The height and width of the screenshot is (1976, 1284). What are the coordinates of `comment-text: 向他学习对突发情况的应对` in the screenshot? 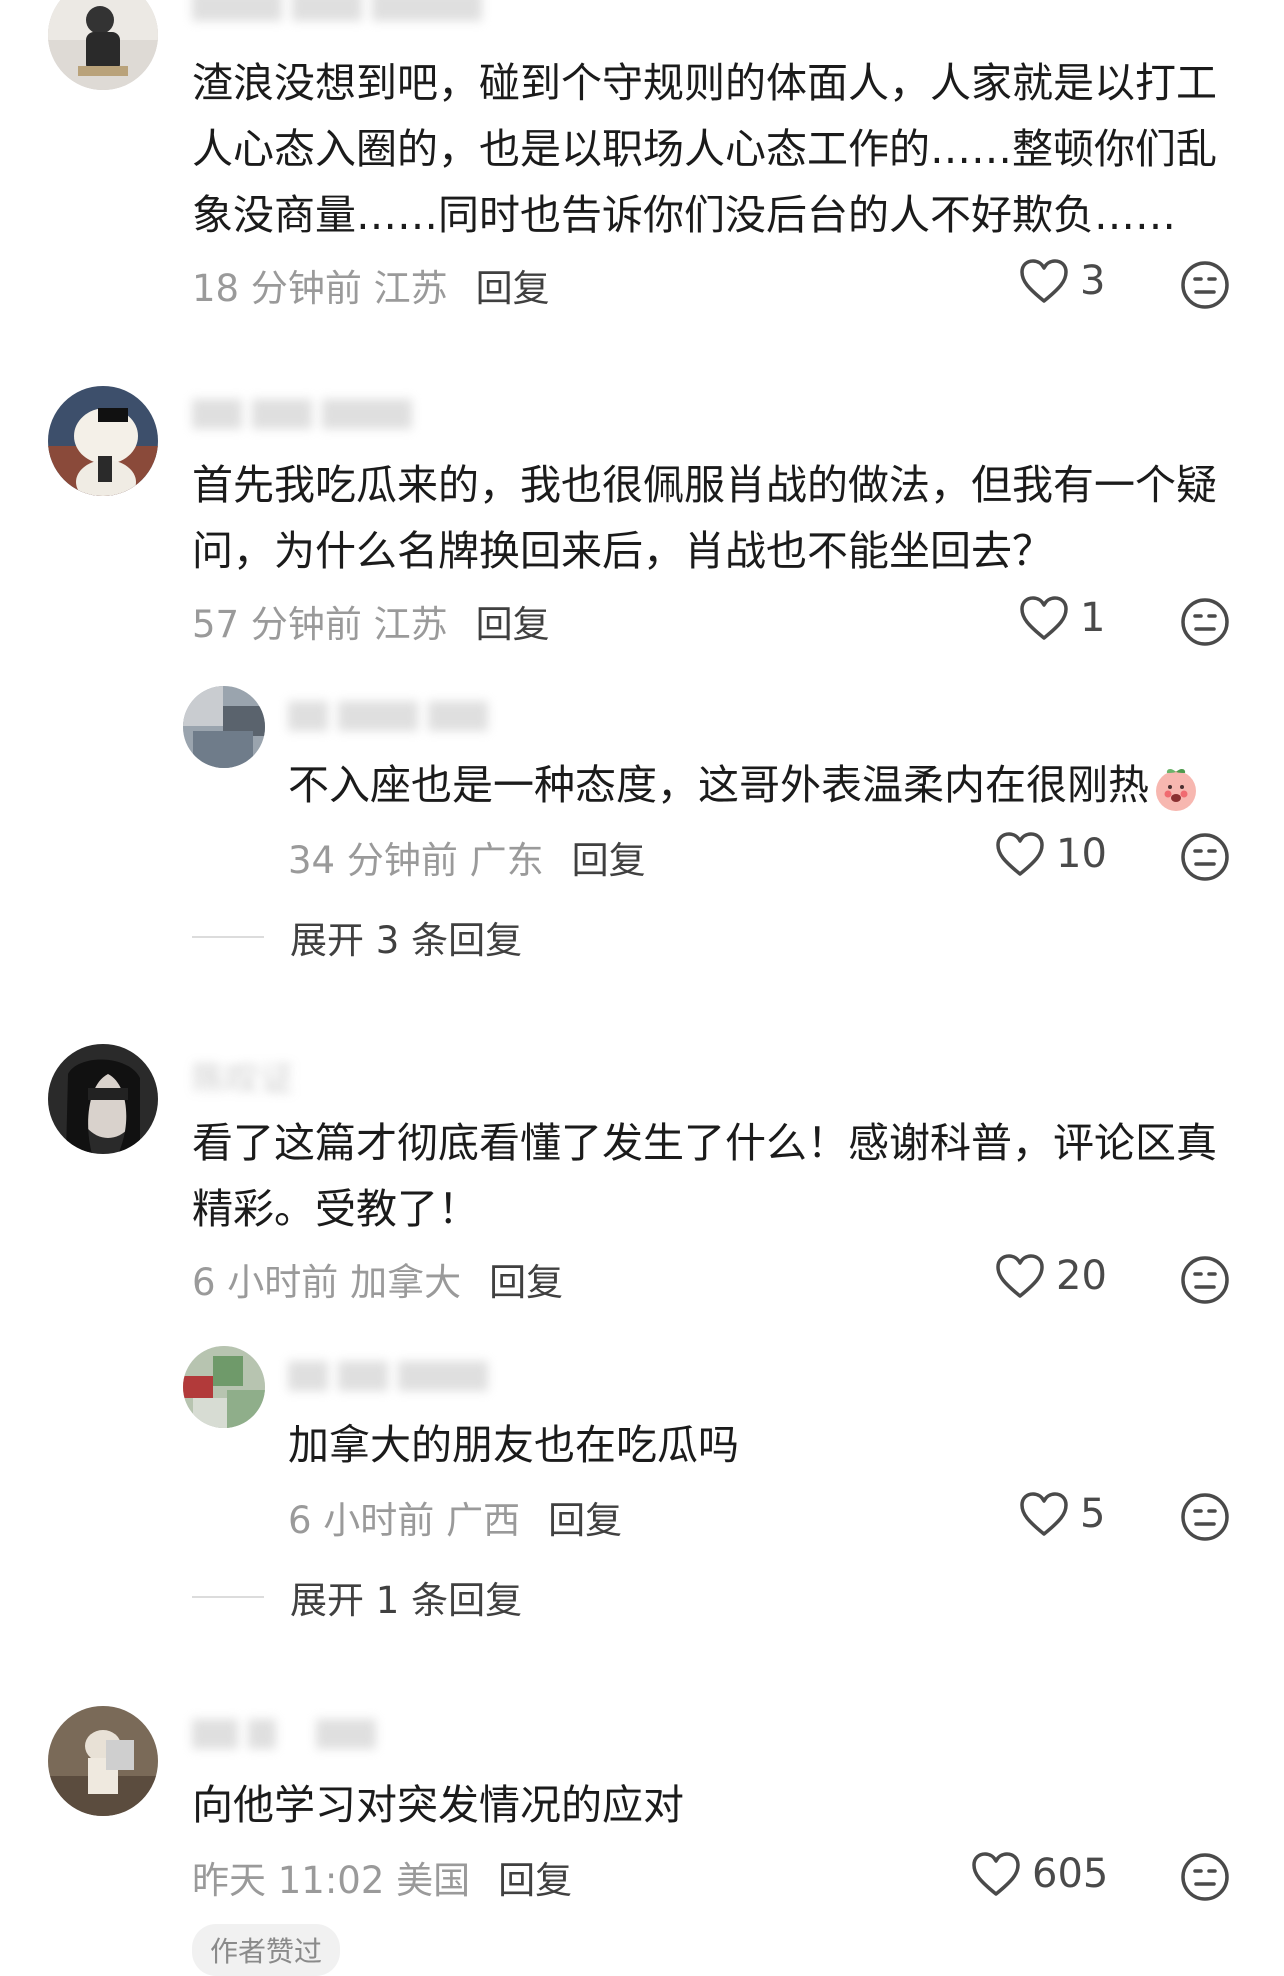 It's located at (438, 1805).